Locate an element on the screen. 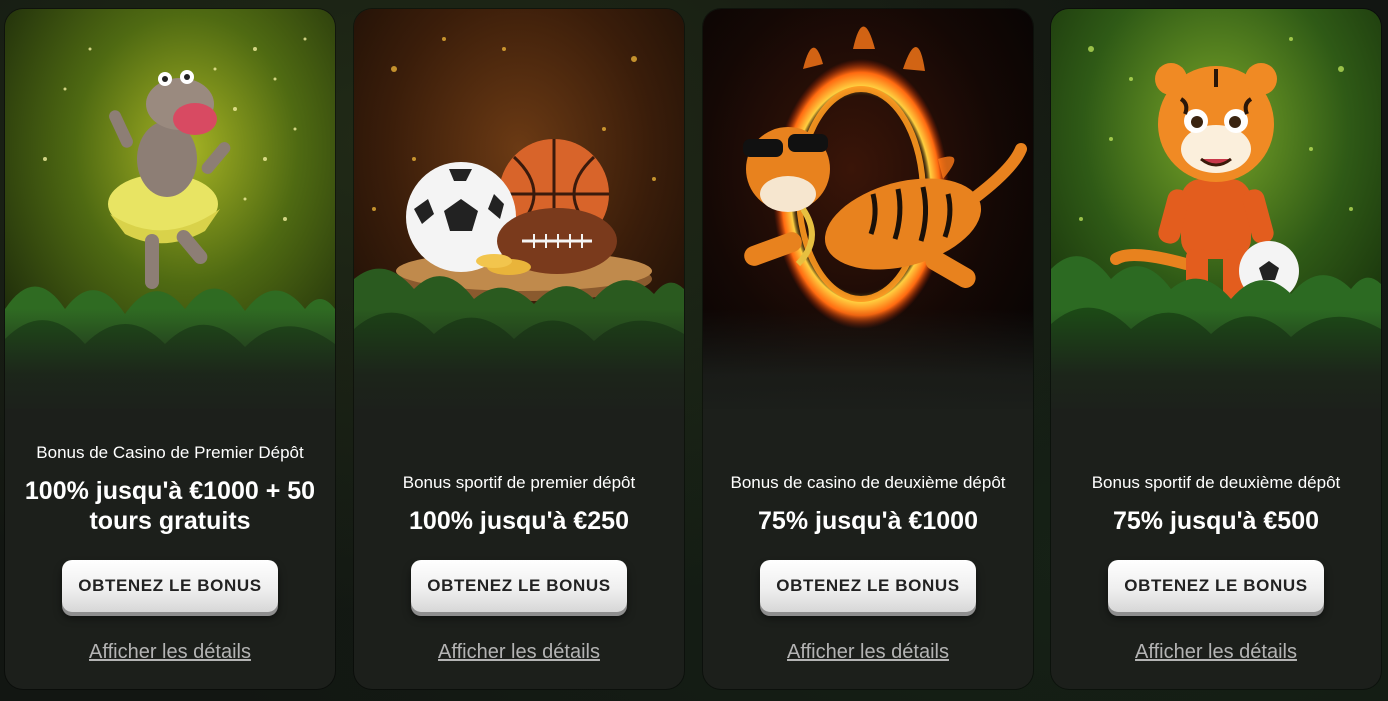 Image resolution: width=1388 pixels, height=701 pixels. bonus-headline: 100% jusqu'à €1000 + 50 tours gratuits is located at coordinates (170, 506).